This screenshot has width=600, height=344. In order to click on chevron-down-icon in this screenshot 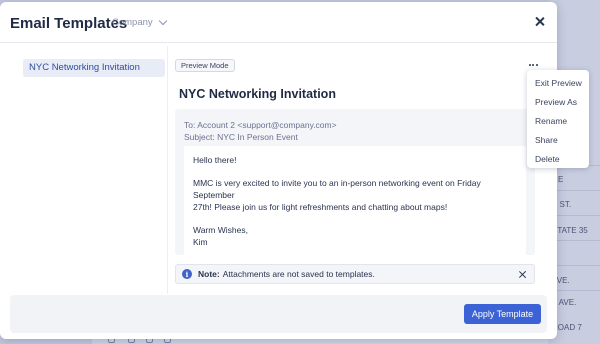, I will do `click(162, 21)`.